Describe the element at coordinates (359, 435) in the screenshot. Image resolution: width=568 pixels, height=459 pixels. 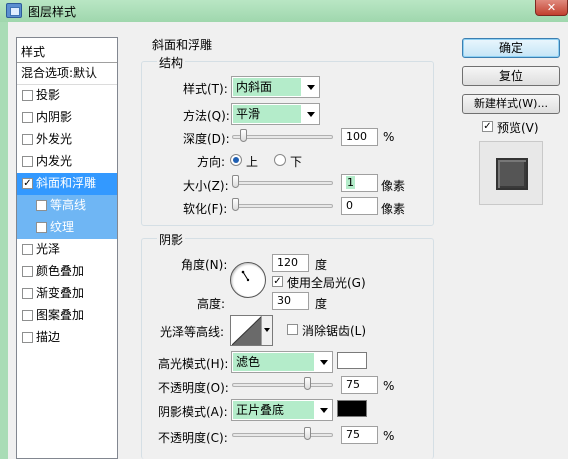
I see `shadow-opacity-input: 75` at that location.